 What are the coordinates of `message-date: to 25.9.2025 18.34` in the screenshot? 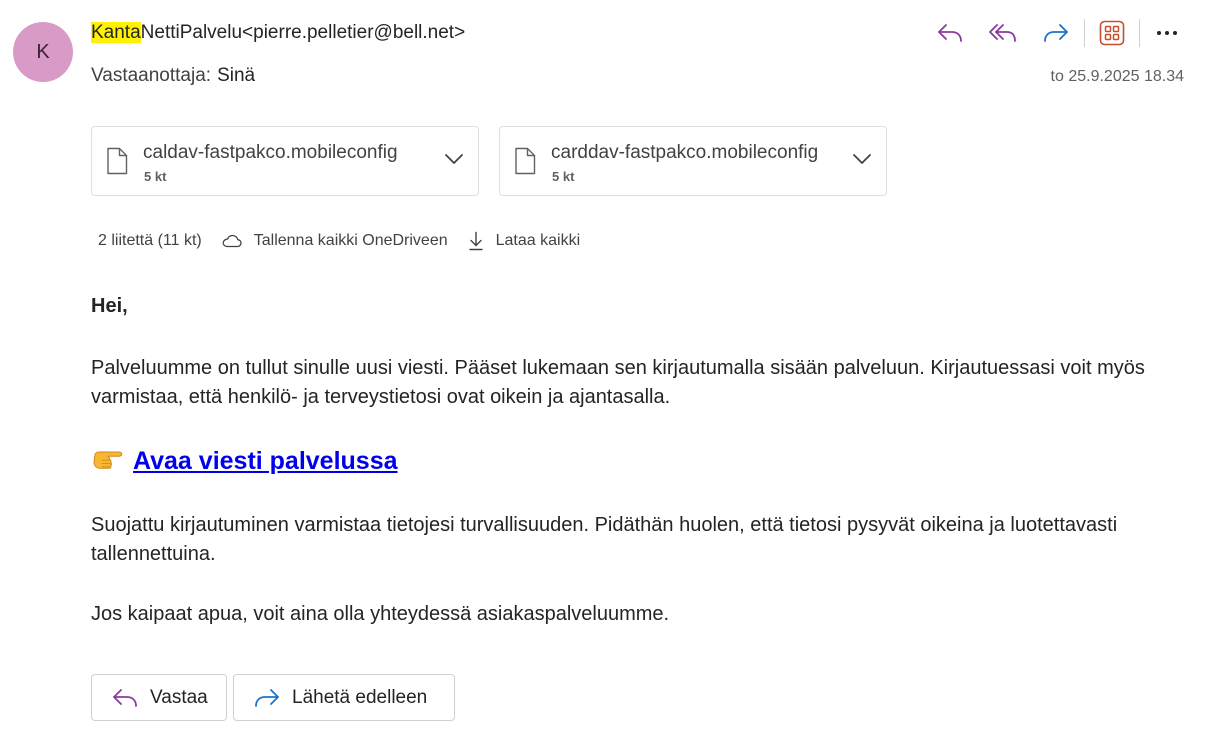 It's located at (1117, 76).